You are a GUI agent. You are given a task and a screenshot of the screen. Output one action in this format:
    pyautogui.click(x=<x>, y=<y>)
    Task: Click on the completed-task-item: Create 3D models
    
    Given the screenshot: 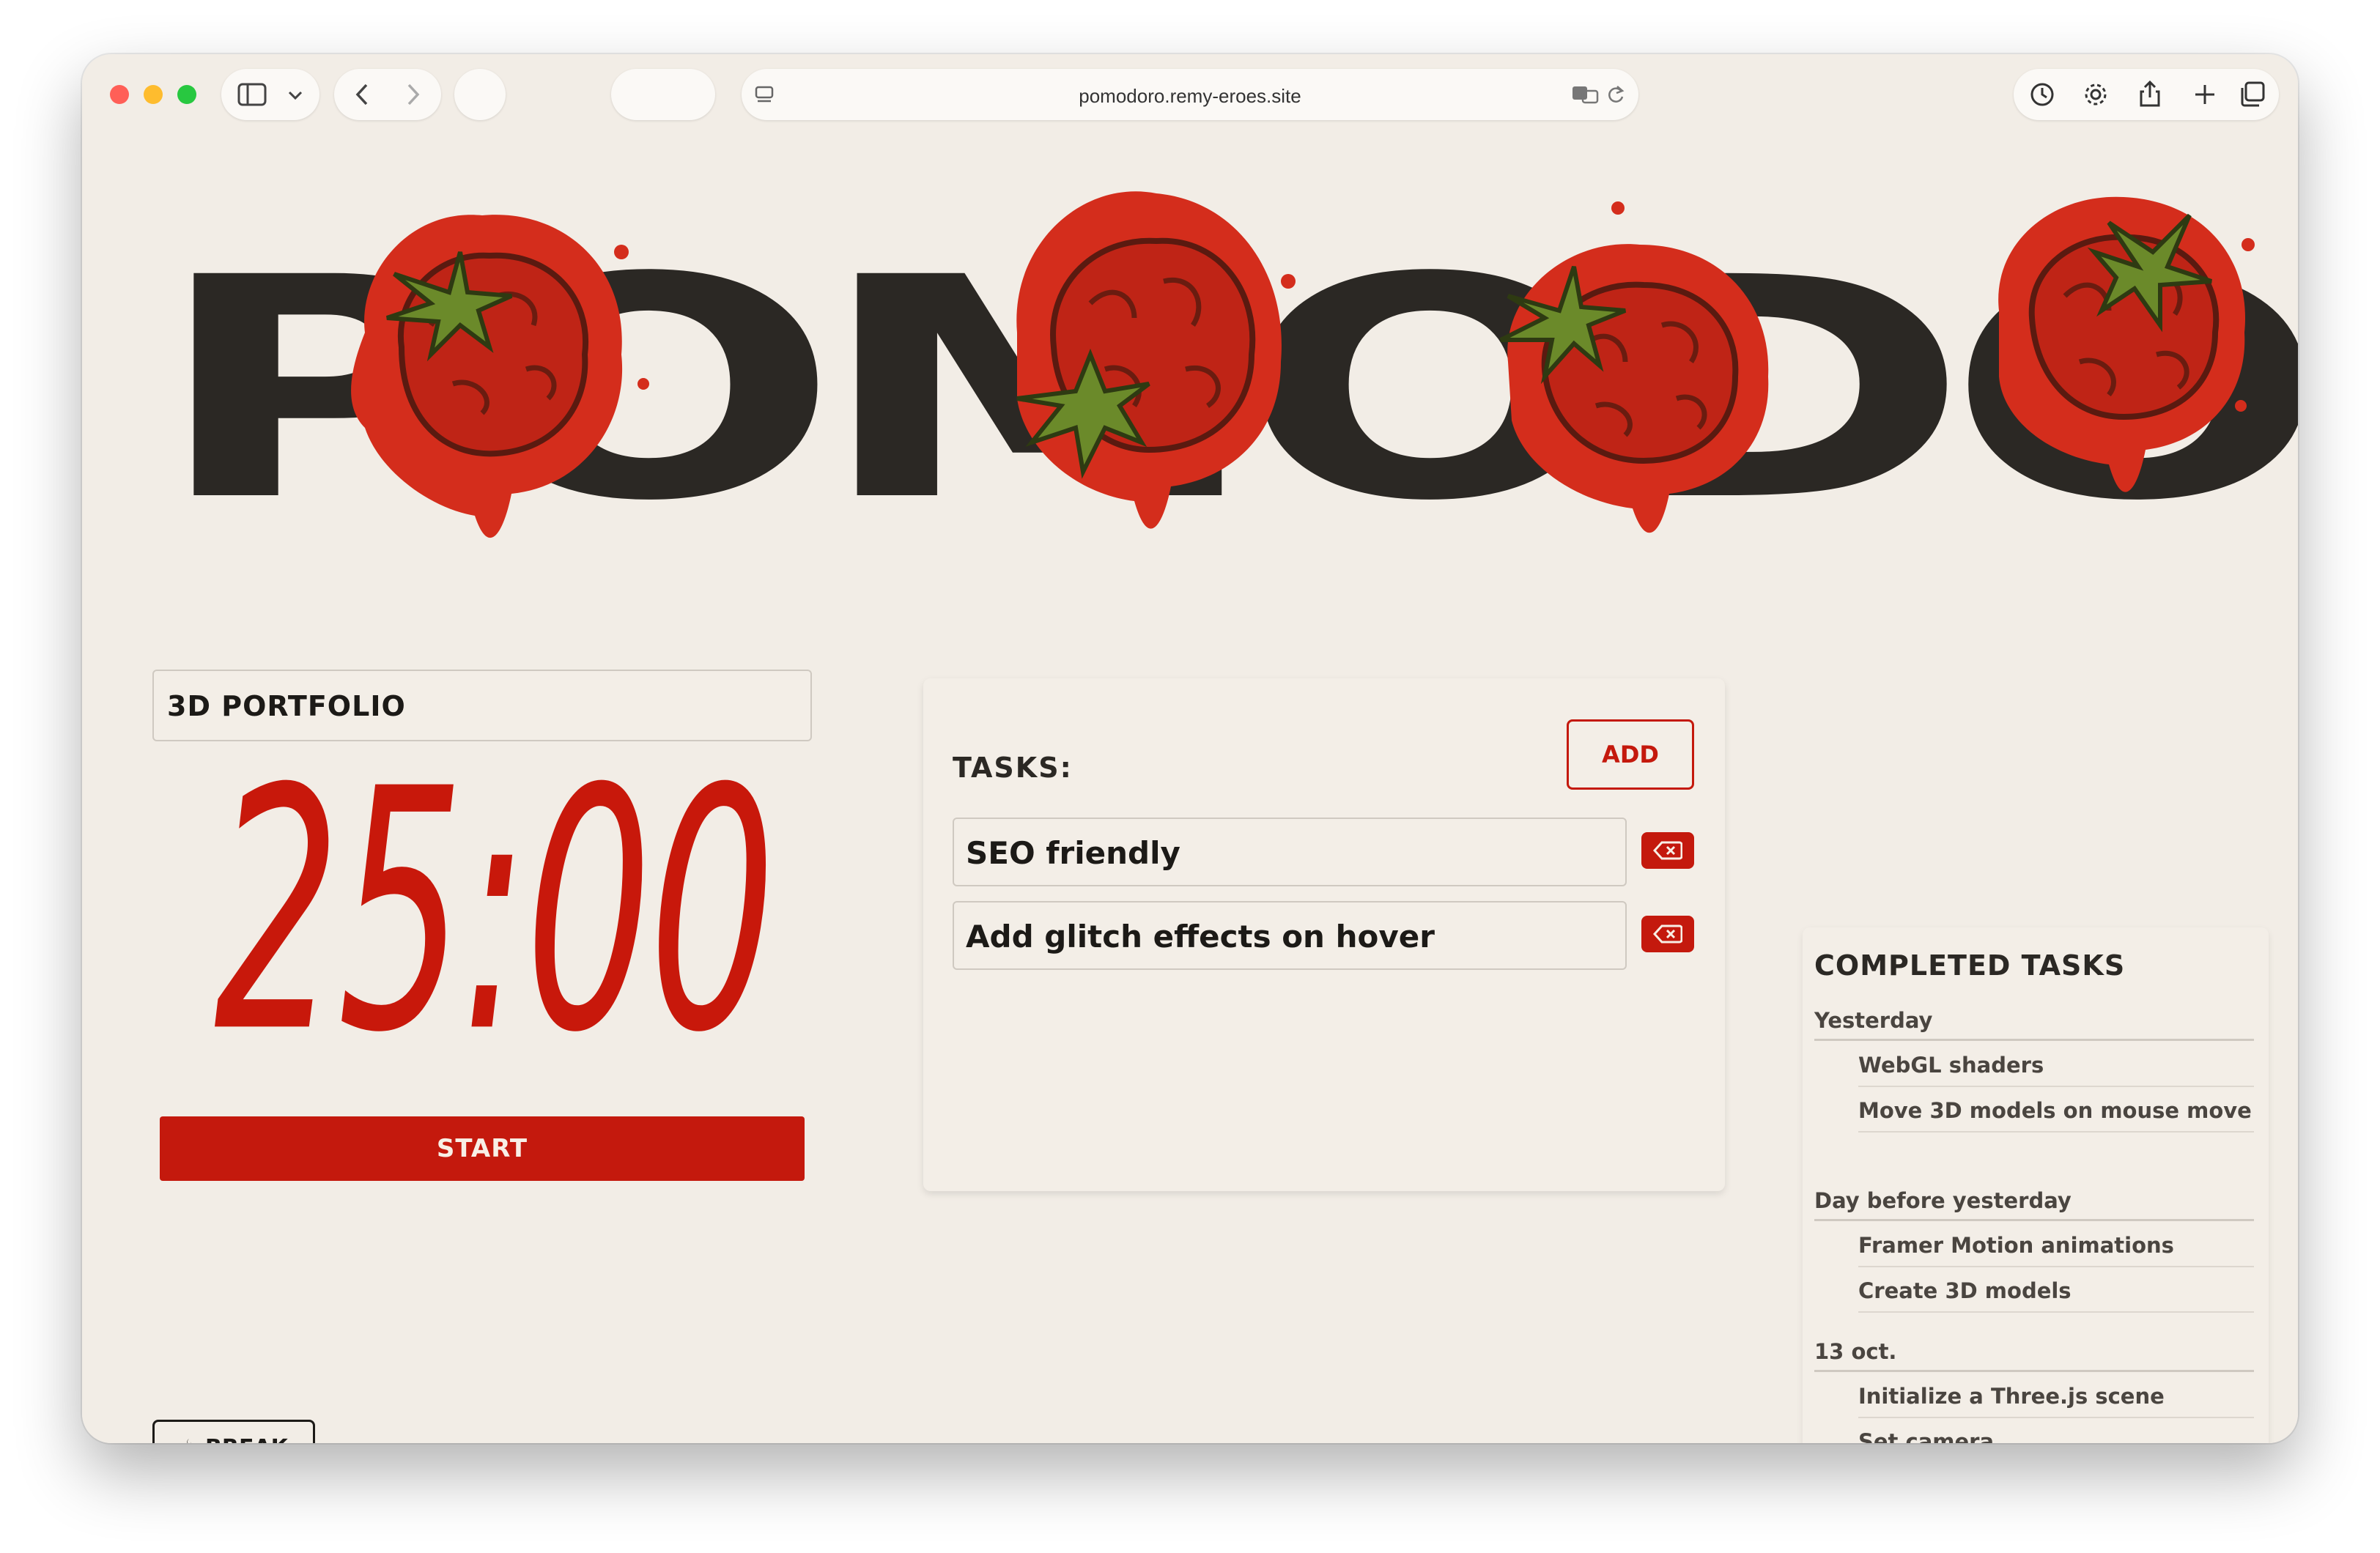 What is the action you would take?
    pyautogui.click(x=2056, y=1294)
    